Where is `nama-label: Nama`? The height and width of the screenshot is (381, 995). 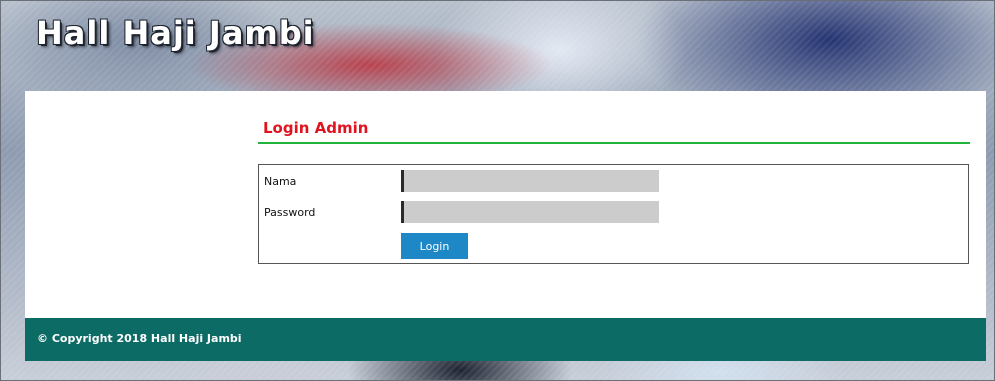 nama-label: Nama is located at coordinates (280, 181).